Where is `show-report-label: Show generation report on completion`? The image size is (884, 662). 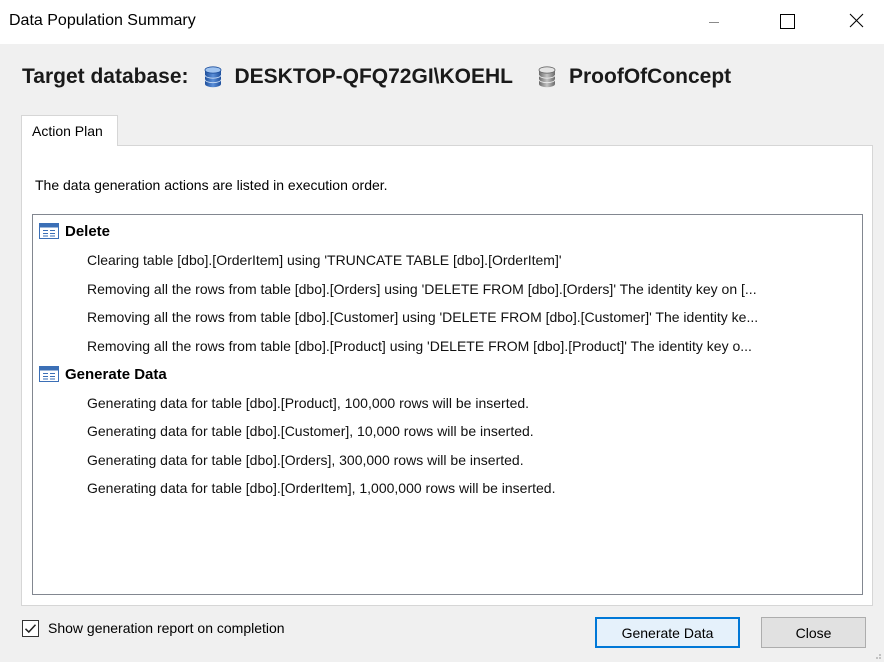
show-report-label: Show generation report on completion is located at coordinates (166, 628).